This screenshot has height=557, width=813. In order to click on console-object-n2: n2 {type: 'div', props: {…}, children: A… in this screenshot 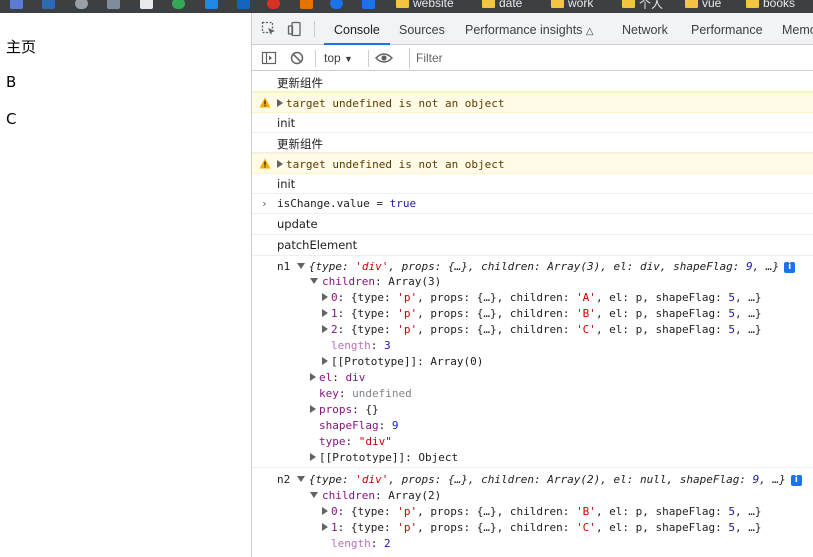, I will do `click(532, 513)`.